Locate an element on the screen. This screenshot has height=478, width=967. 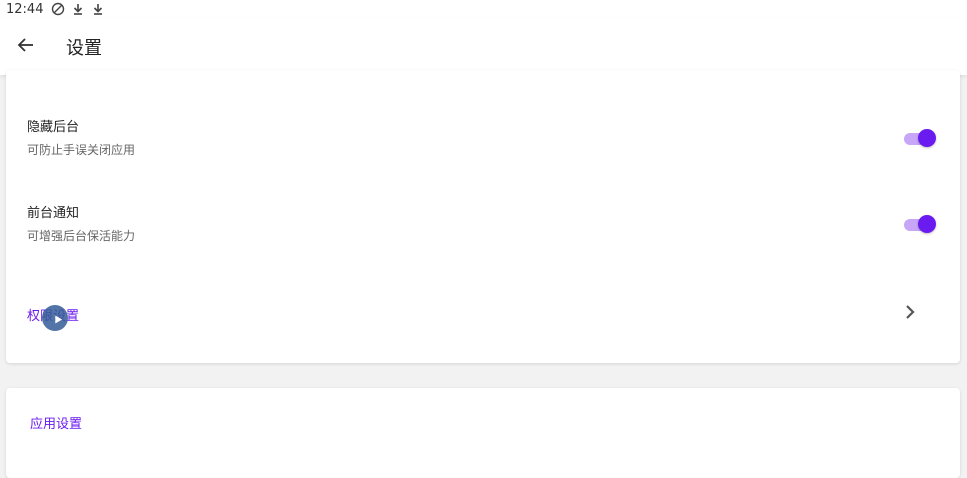
chevron-right-icon is located at coordinates (910, 312).